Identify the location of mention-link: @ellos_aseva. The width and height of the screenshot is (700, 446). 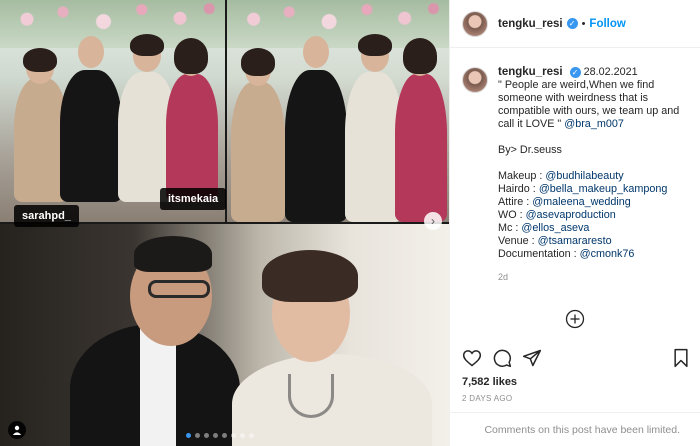
(555, 228).